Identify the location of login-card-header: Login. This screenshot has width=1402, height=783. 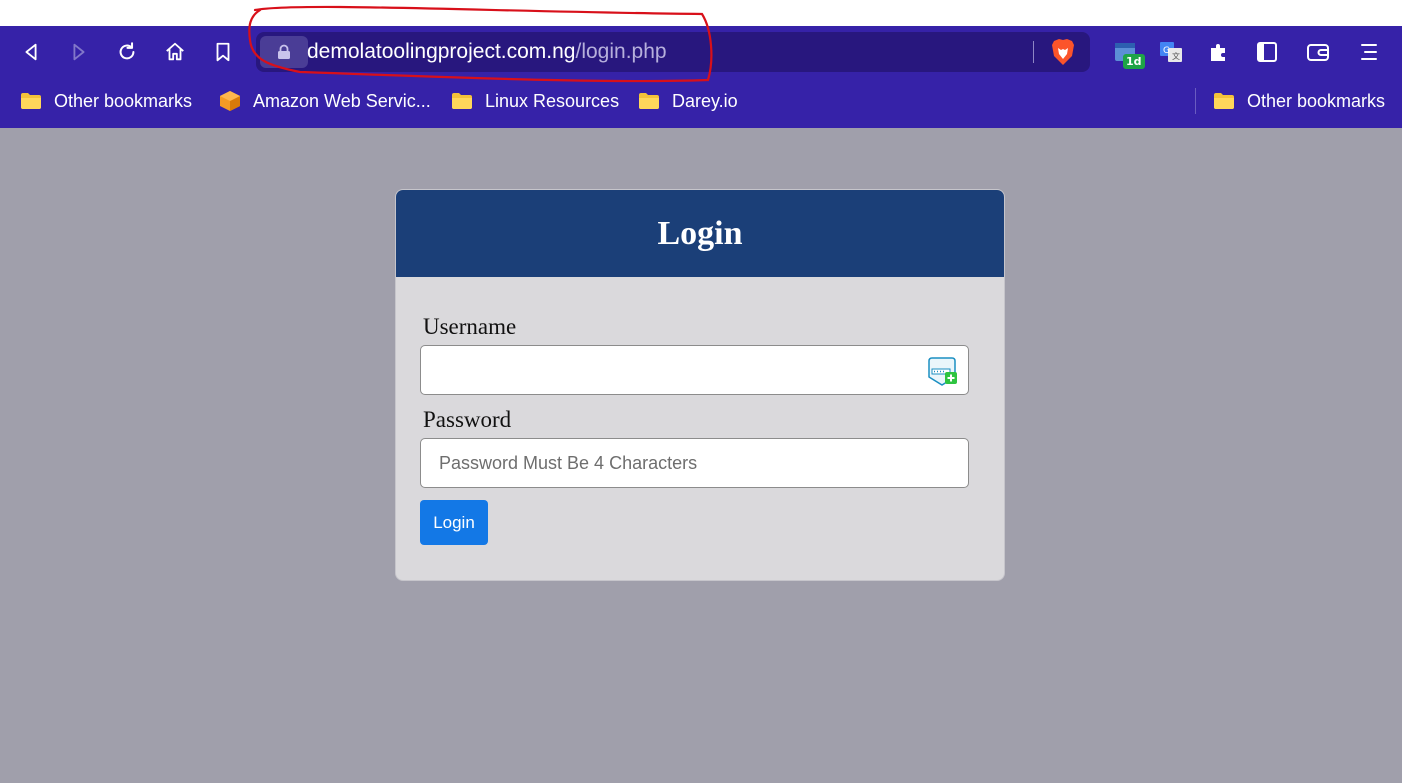
(700, 233).